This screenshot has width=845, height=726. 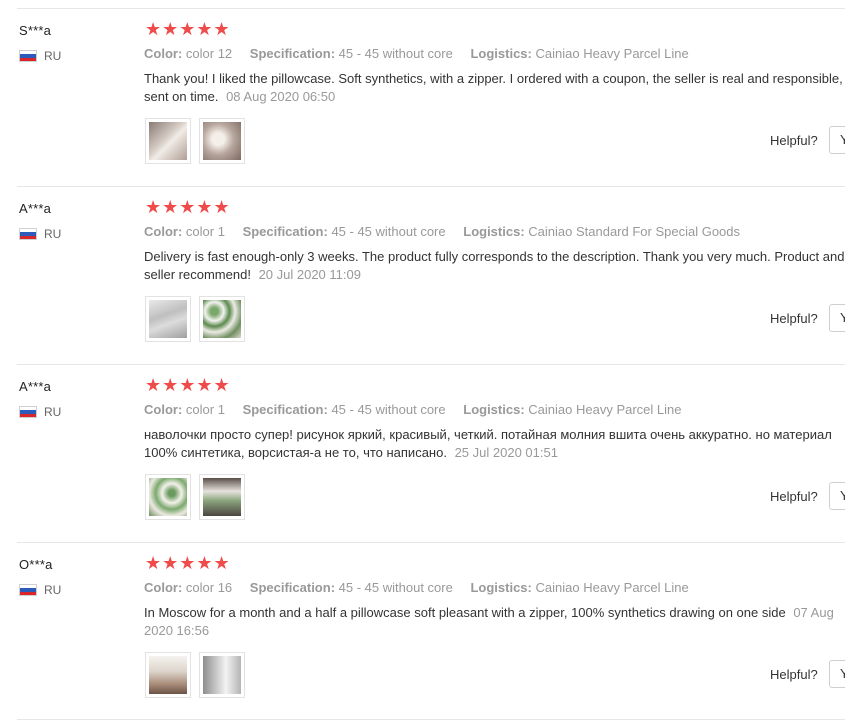 I want to click on reviewer-name: O***a, so click(x=36, y=564).